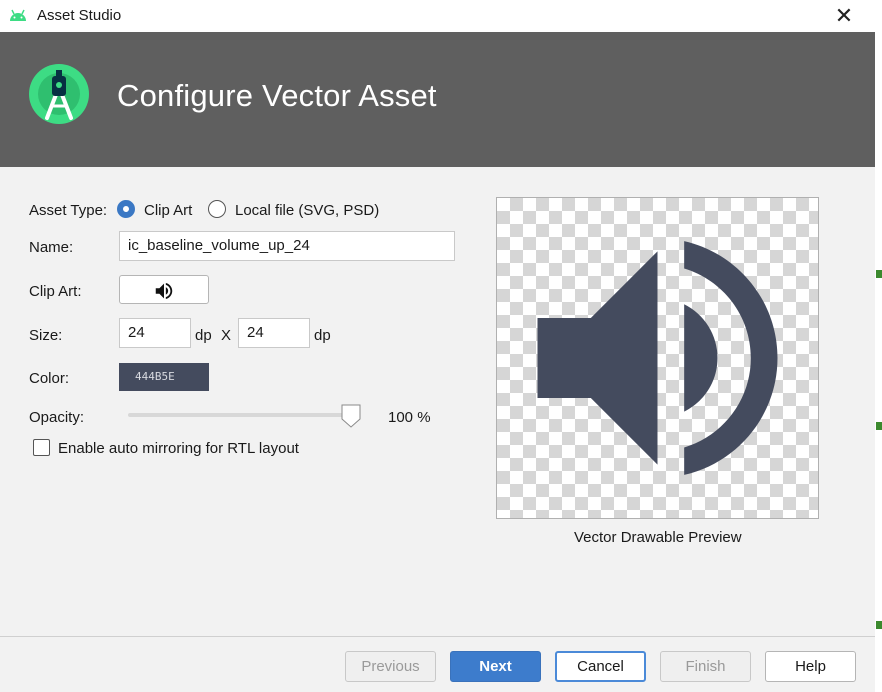 The height and width of the screenshot is (692, 882). Describe the element at coordinates (409, 417) in the screenshot. I see `opacity-value: 100 %` at that location.